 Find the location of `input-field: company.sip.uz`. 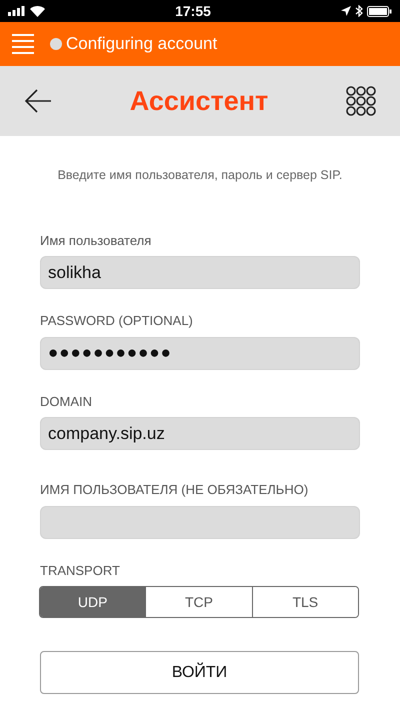

input-field: company.sip.uz is located at coordinates (200, 433).